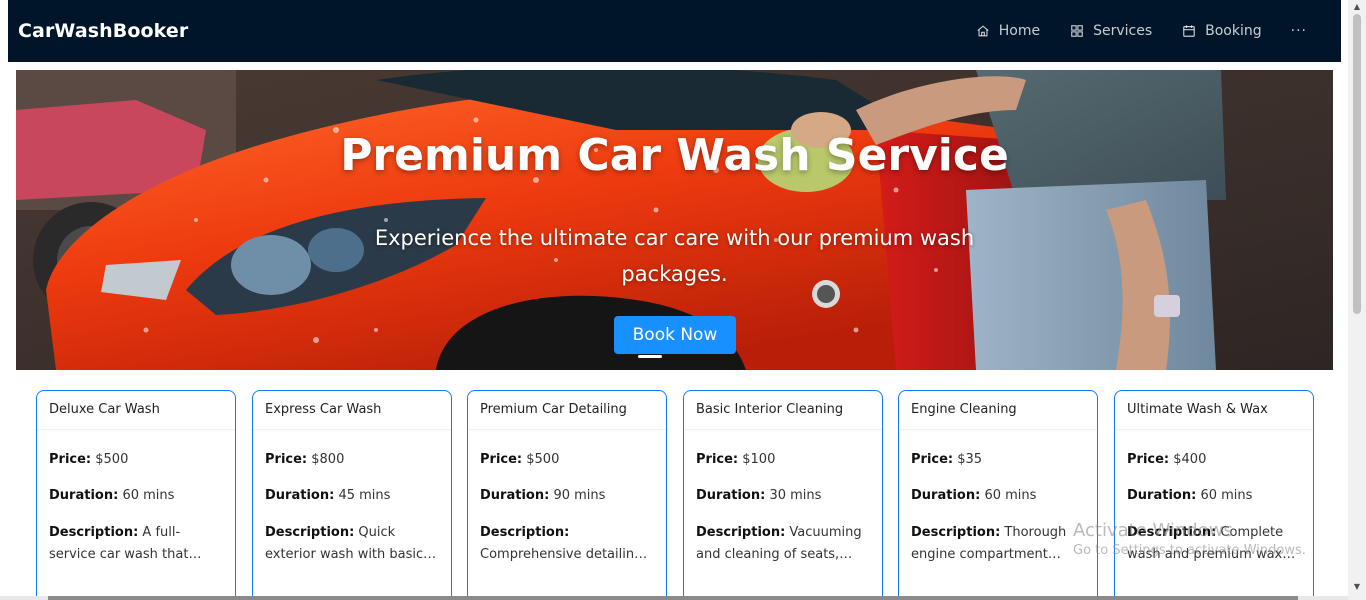  Describe the element at coordinates (1357, 7) in the screenshot. I see `scroll-up-icon: ▲` at that location.